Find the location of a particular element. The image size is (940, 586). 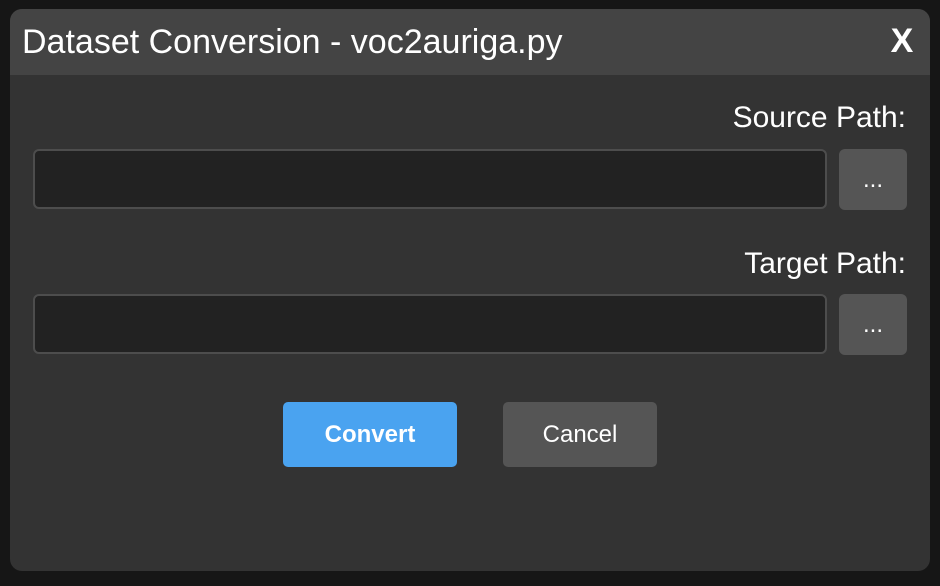

dialog-titlebar: Dataset Conversion - voc2auriga.py X is located at coordinates (470, 42).